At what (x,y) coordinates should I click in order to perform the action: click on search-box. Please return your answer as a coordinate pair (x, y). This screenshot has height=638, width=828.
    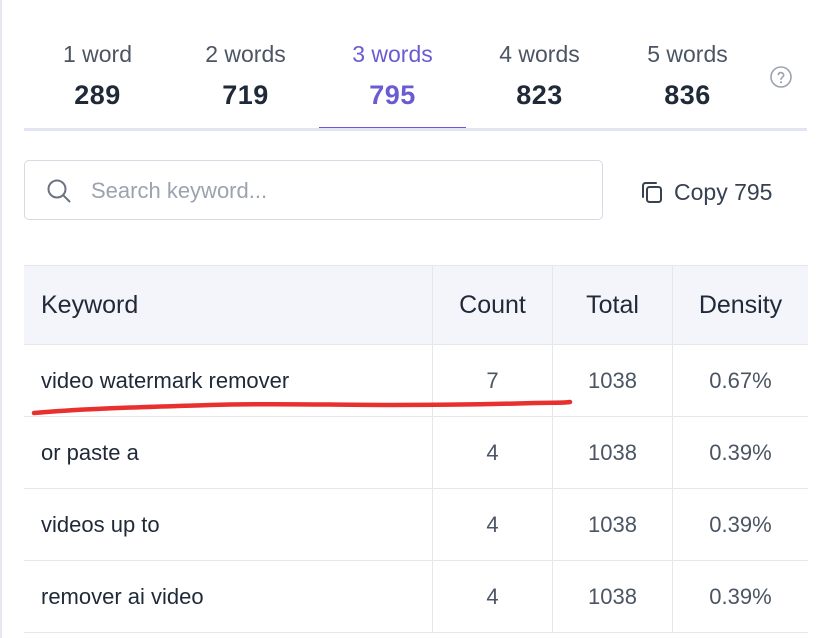
    Looking at the image, I should click on (313, 190).